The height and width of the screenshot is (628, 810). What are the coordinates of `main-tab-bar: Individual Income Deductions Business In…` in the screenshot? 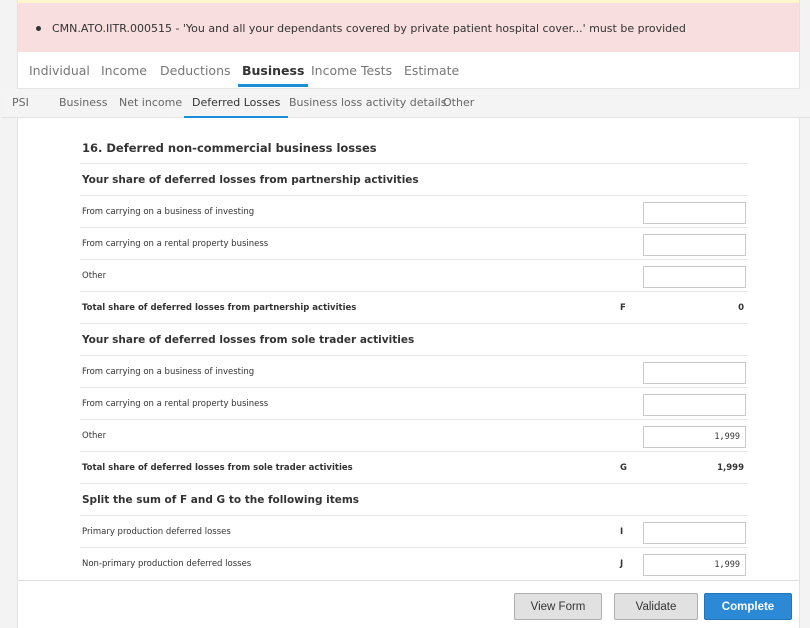 It's located at (408, 70).